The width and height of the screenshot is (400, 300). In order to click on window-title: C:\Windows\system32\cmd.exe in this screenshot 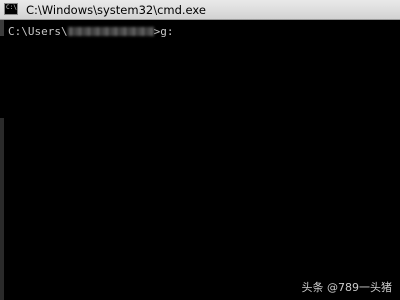, I will do `click(116, 10)`.